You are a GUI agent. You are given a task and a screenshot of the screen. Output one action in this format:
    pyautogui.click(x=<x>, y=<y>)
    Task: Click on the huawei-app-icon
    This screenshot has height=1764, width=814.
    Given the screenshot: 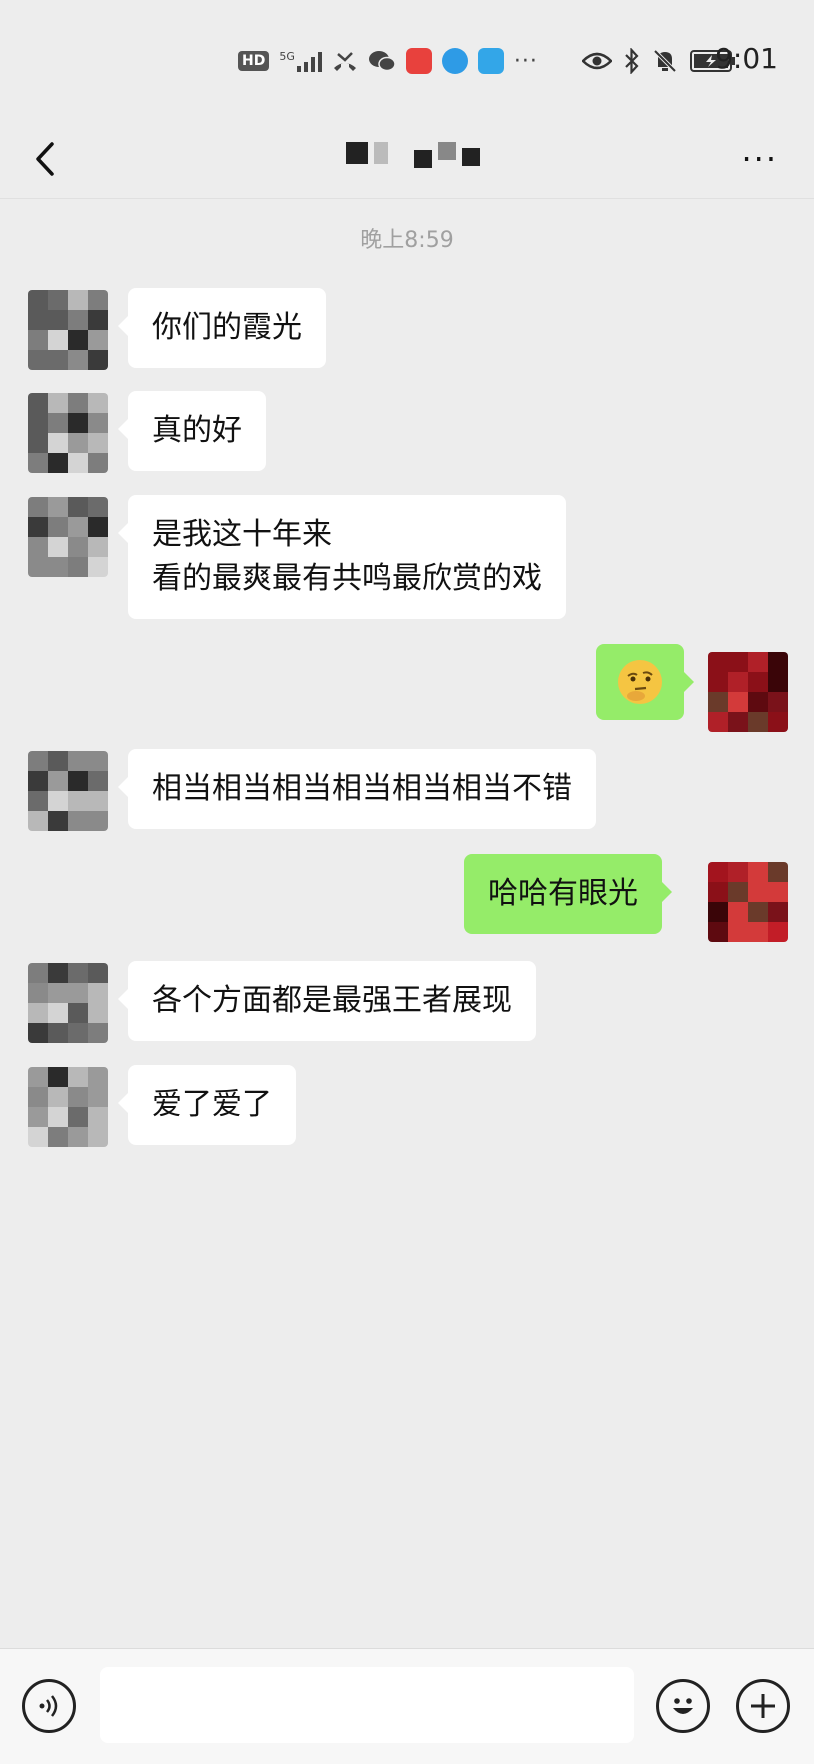 What is the action you would take?
    pyautogui.click(x=418, y=61)
    